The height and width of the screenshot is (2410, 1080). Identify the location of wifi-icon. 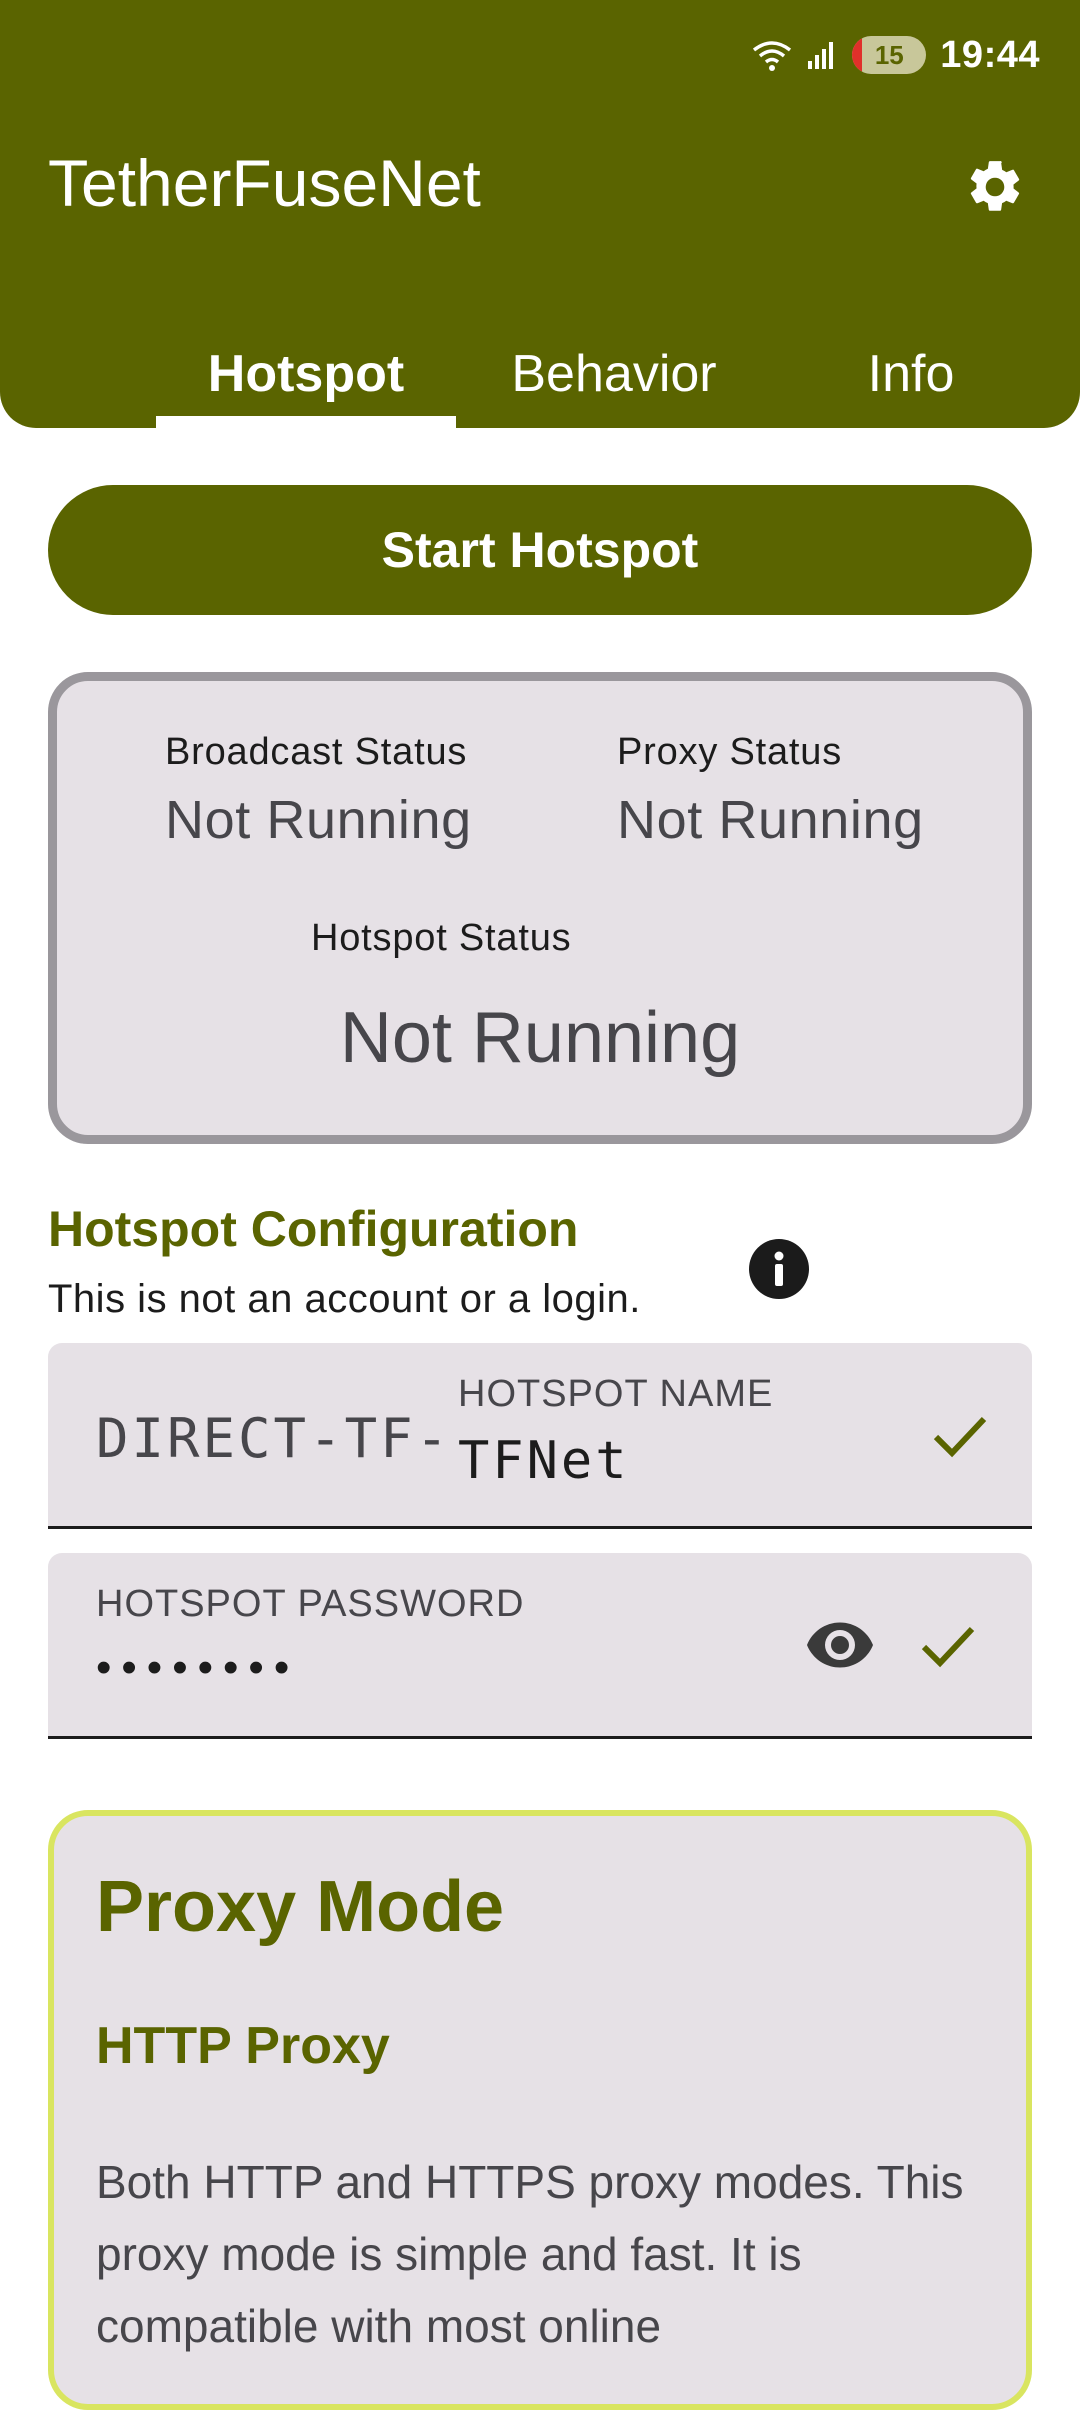
(772, 55).